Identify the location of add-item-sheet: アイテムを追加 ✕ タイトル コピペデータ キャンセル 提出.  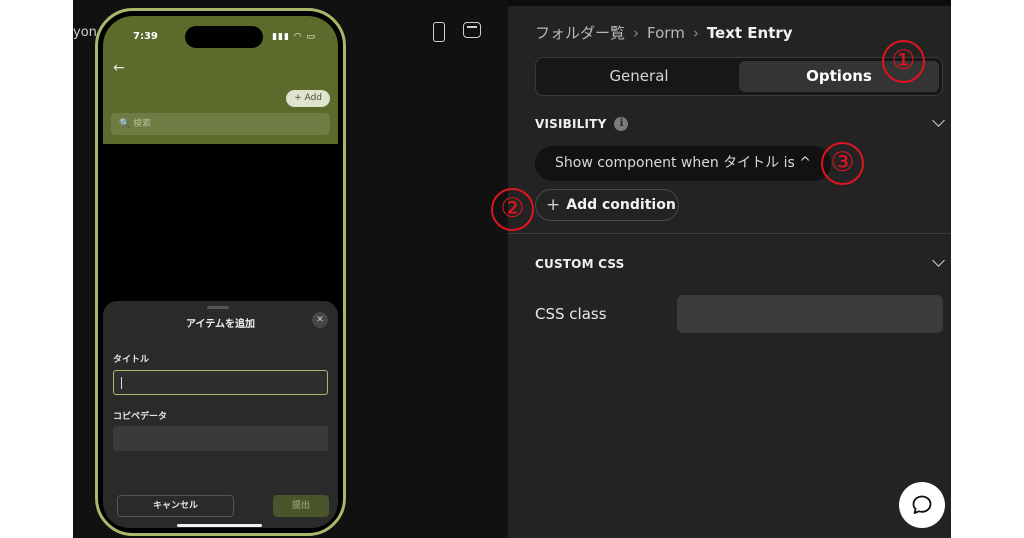
(220, 414).